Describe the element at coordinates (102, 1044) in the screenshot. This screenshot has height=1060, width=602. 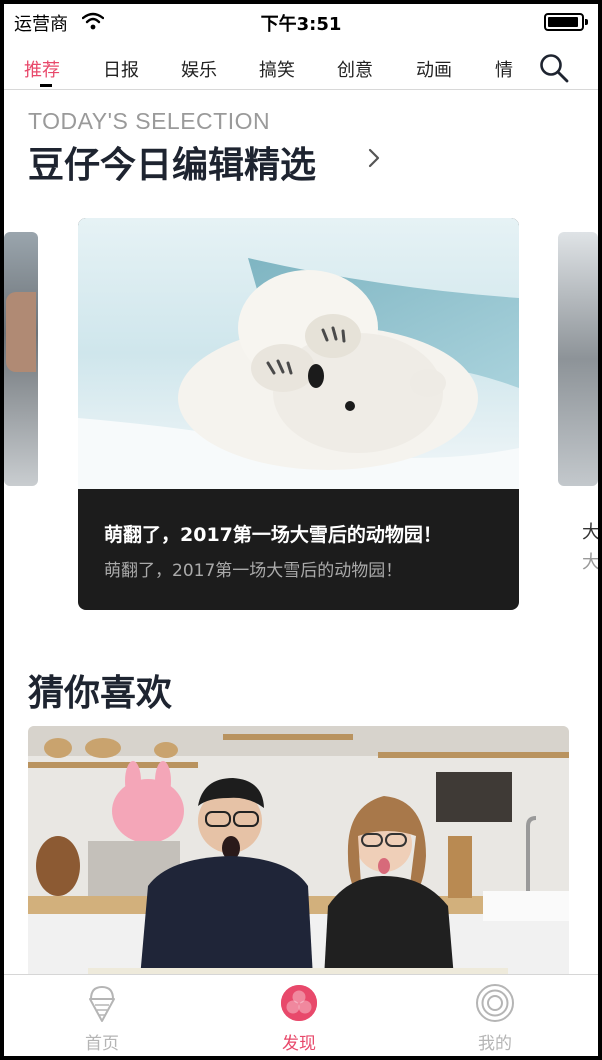
I see `bottom-tab-home-label: 首页` at that location.